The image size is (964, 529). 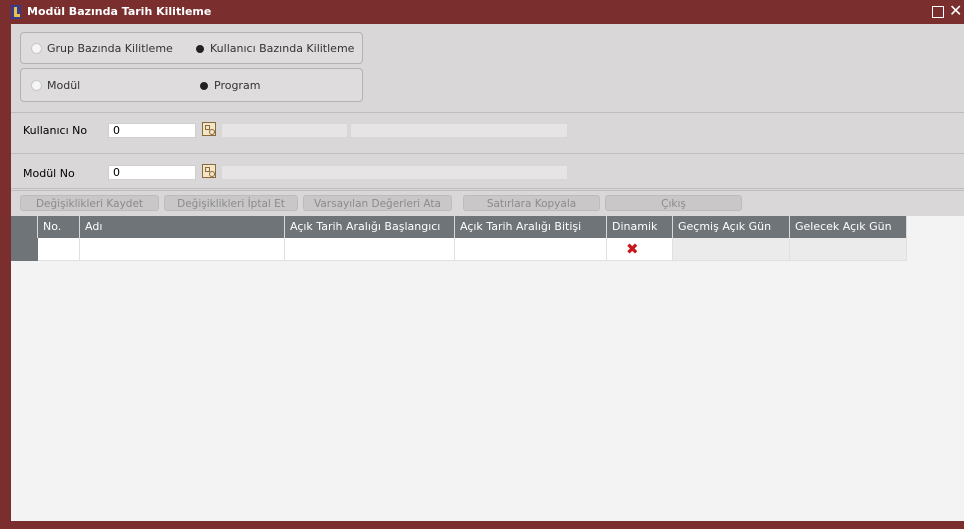 I want to click on assign-defaults-button: Varsayılan Değerleri Ata, so click(x=377, y=203).